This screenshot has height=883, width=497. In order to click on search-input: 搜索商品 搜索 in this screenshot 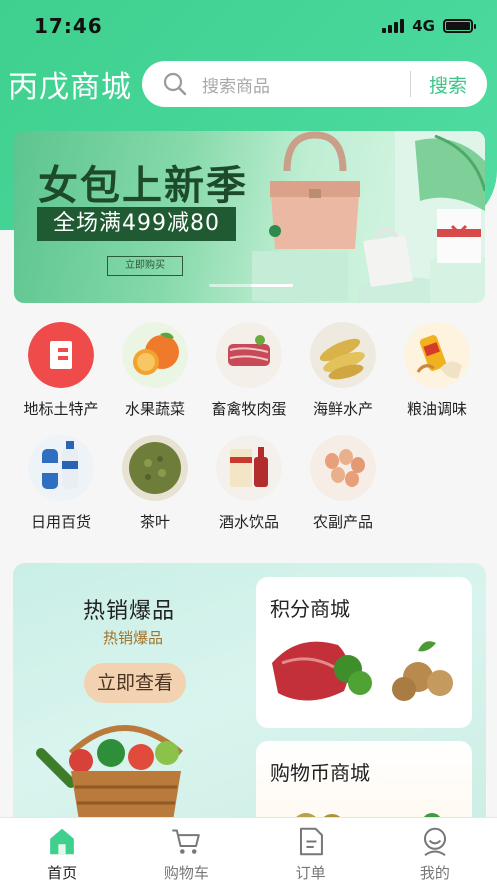, I will do `click(314, 84)`.